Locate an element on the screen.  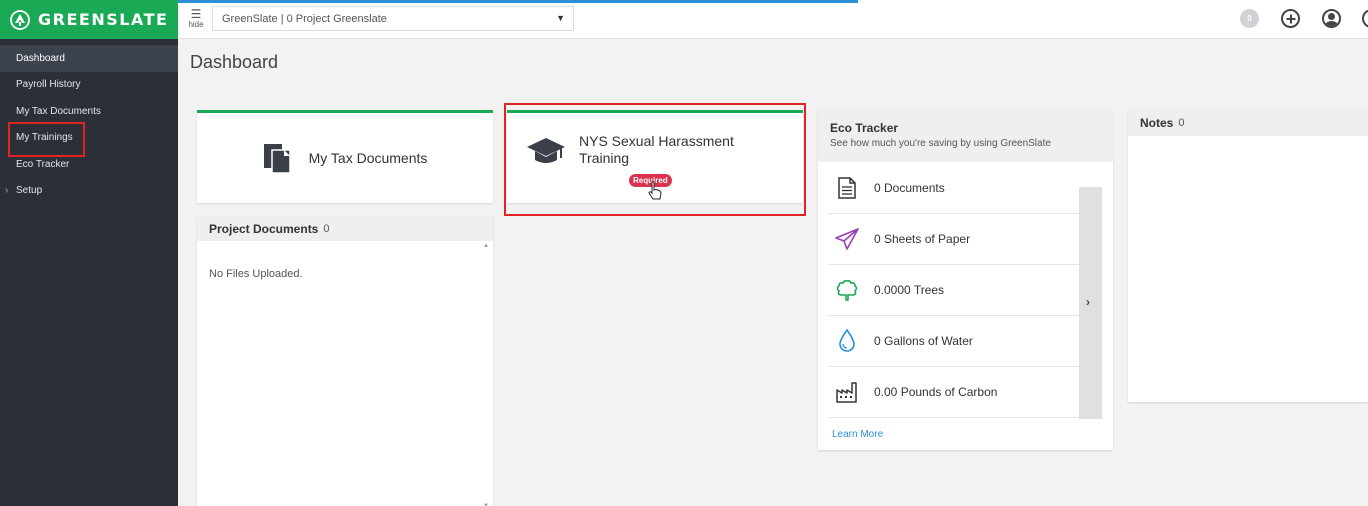
sidebar-item-label: Eco Tracker is located at coordinates (43, 164).